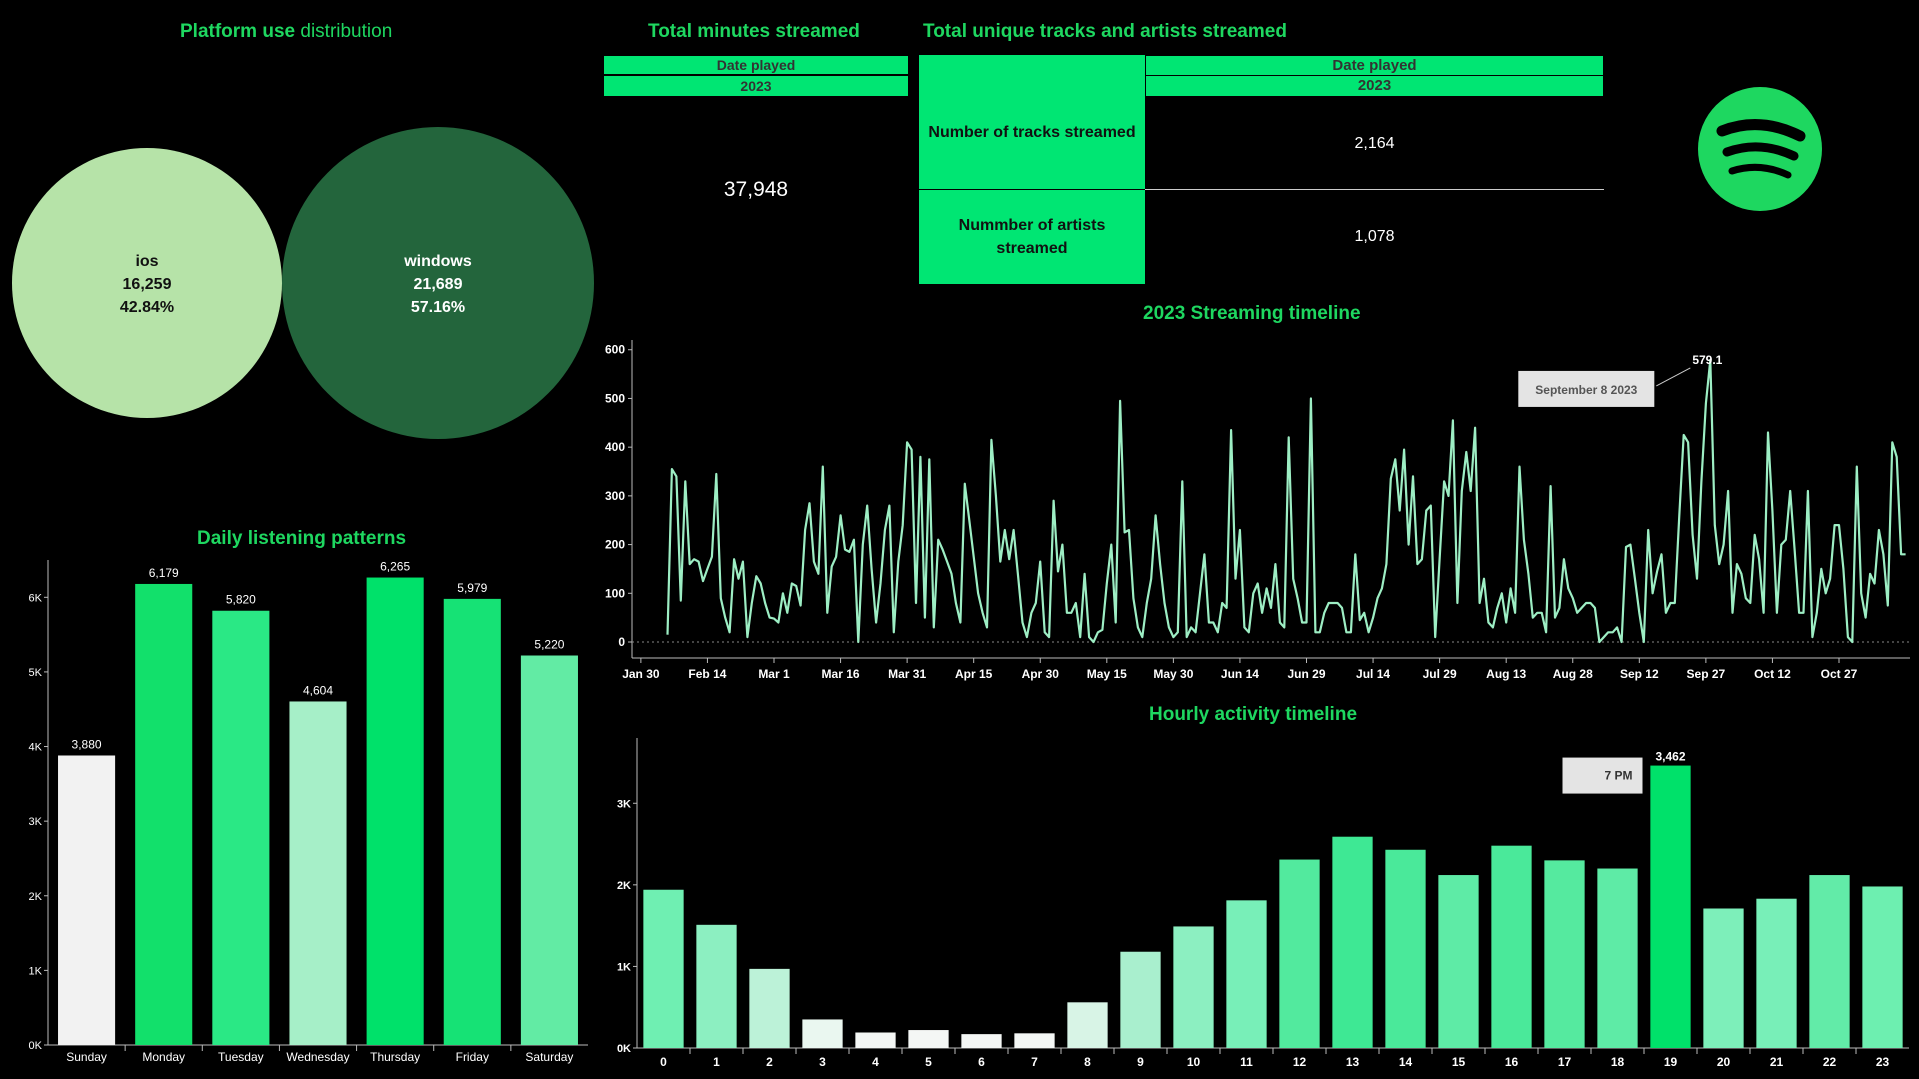 This screenshot has width=1919, height=1079. What do you see at coordinates (1777, 1062) in the screenshot?
I see `hourly-x-tick-label: 21` at bounding box center [1777, 1062].